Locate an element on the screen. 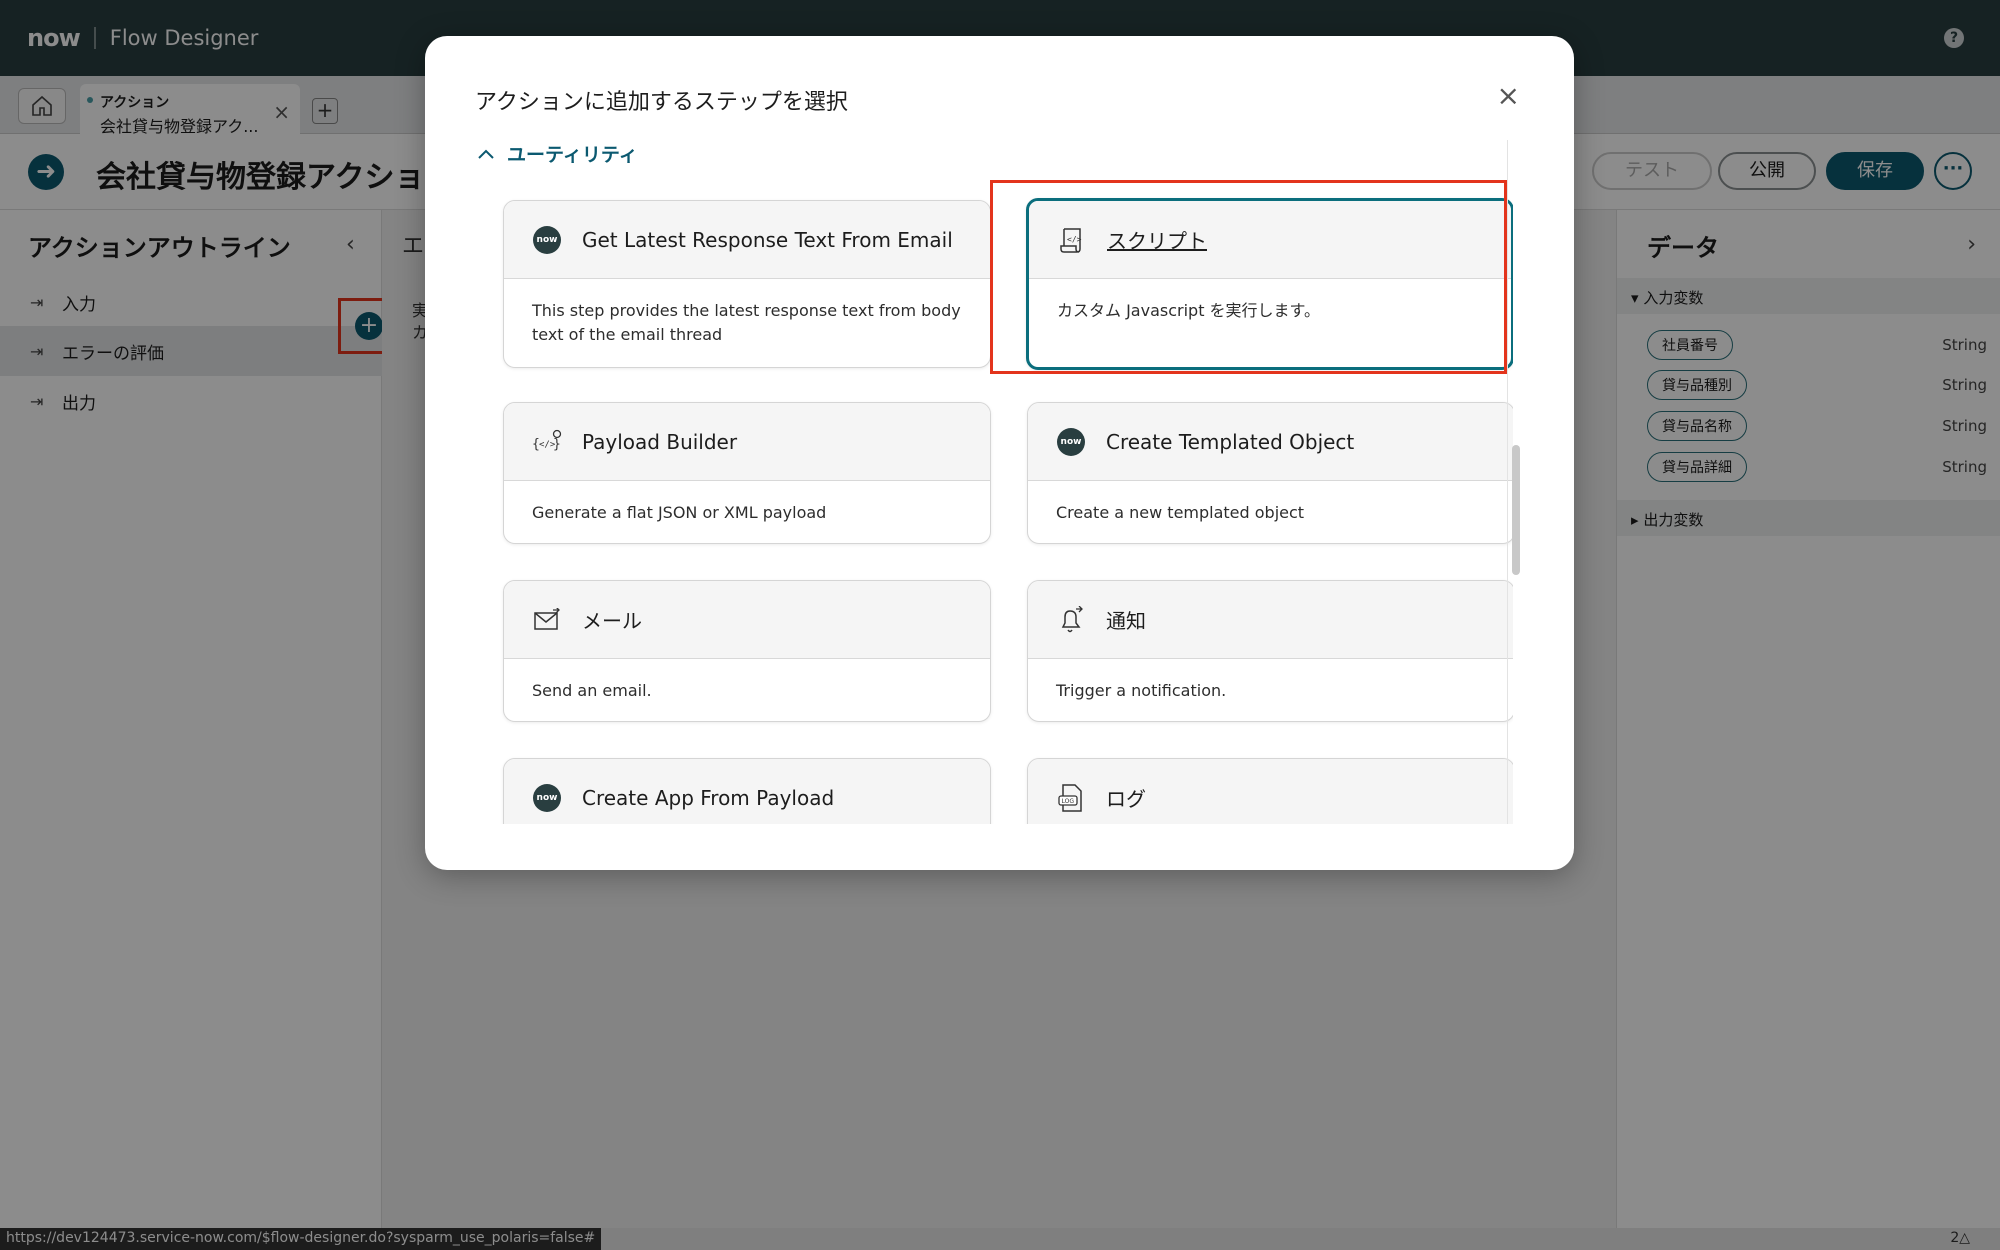 The image size is (2000, 1250). step-card-create-app-from-payload: now Create App From Payload is located at coordinates (747, 791).